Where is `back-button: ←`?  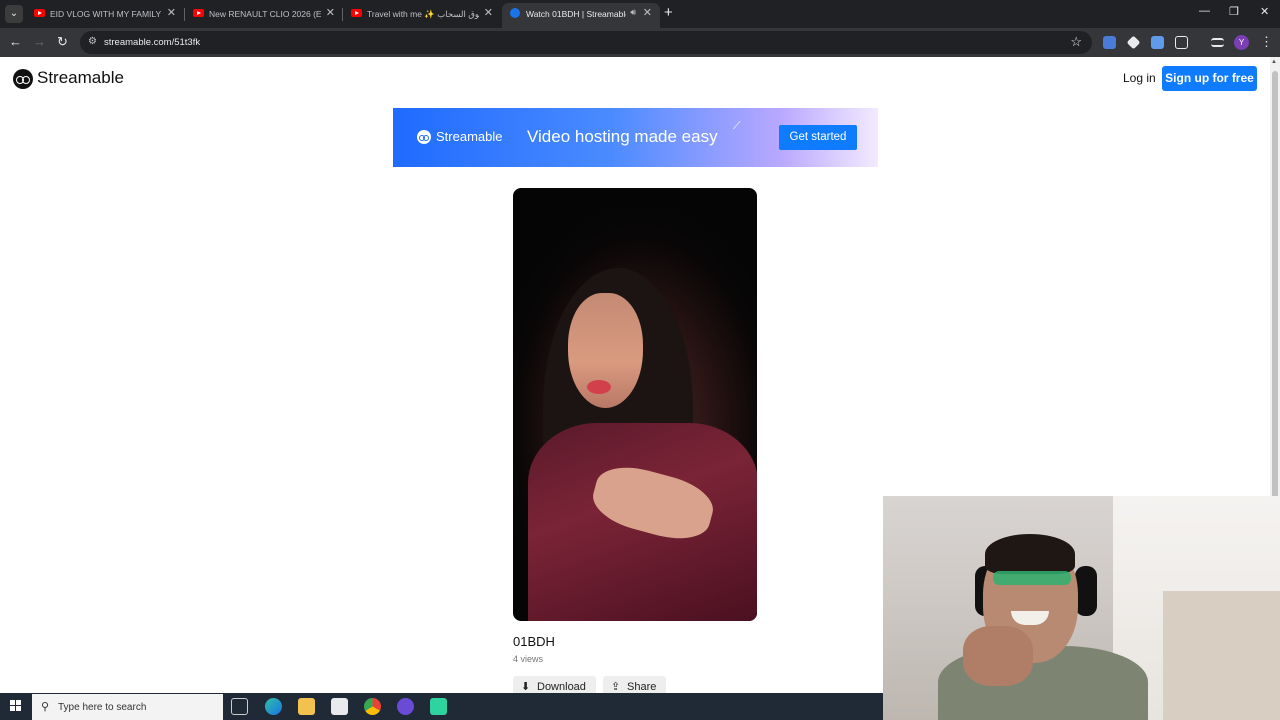
back-button: ← is located at coordinates (15, 42).